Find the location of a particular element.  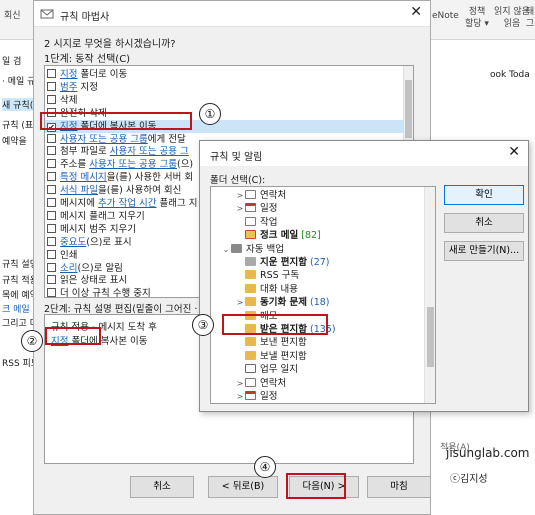

folder-name: 지운 편지함 is located at coordinates (284, 262).